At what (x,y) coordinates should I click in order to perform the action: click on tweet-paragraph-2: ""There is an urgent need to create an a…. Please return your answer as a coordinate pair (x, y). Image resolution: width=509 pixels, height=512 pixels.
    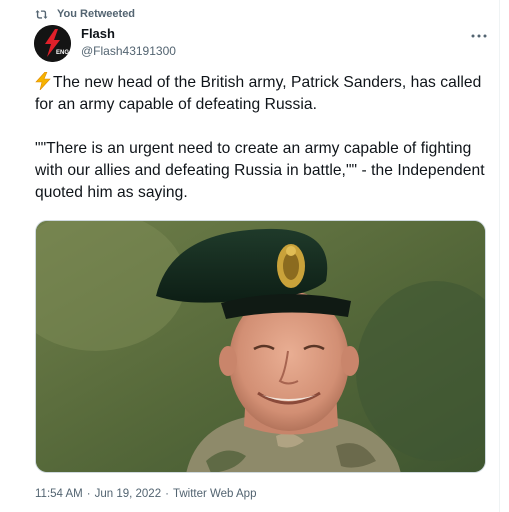
    Looking at the image, I should click on (260, 170).